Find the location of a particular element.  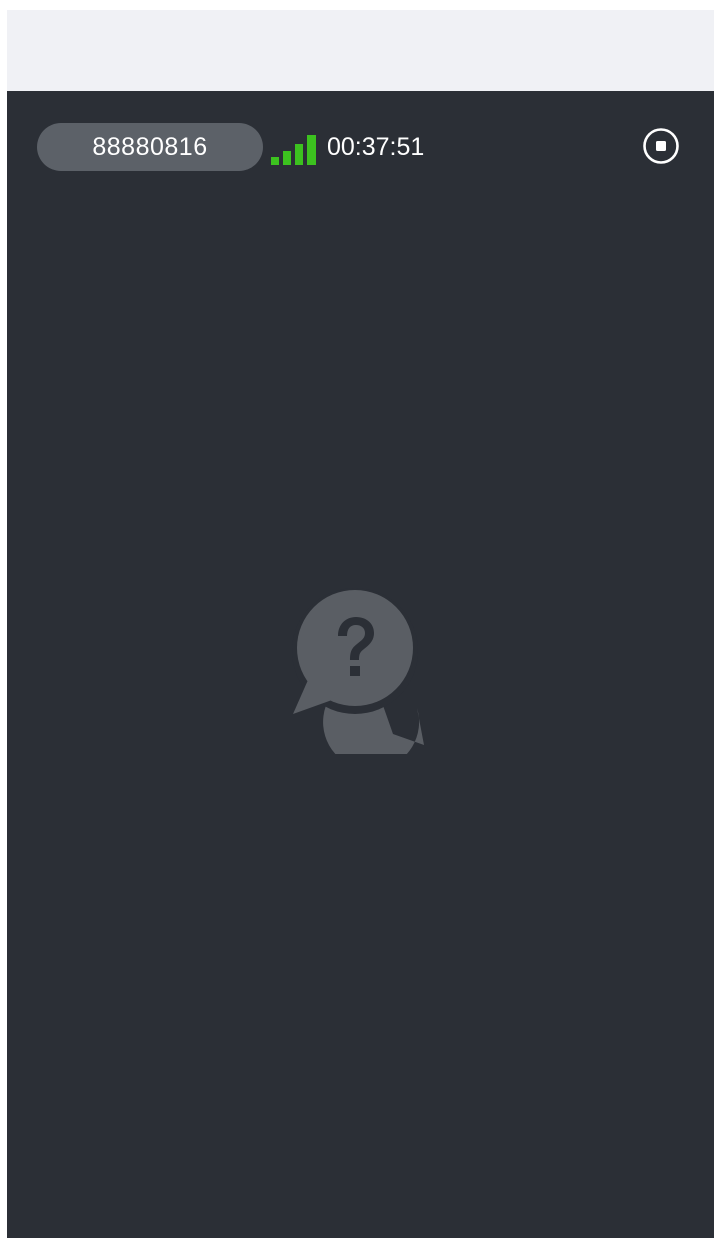

question-chat-bubbles-icon is located at coordinates (358, 671).